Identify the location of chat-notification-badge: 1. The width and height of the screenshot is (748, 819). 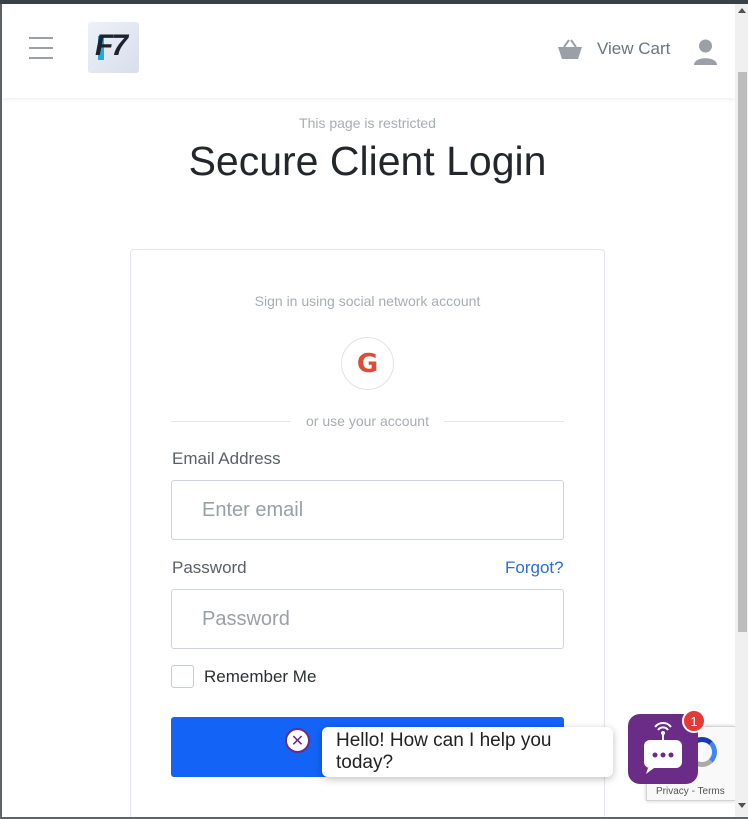
(694, 721).